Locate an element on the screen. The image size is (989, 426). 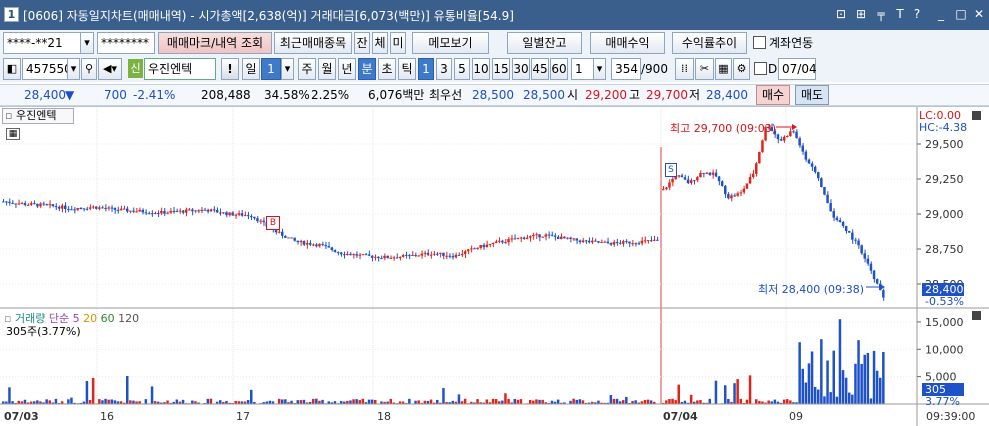
buy-mark: B is located at coordinates (273, 223).